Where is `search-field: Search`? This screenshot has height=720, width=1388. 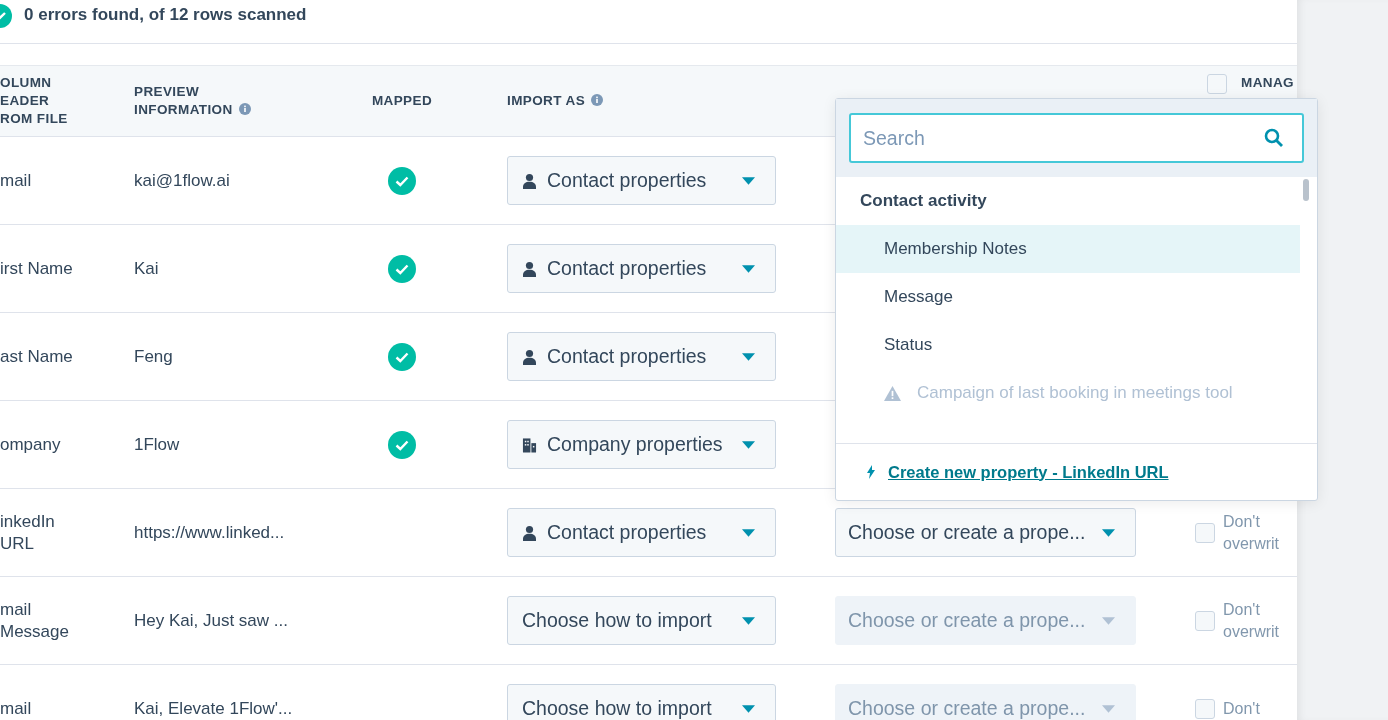
search-field: Search is located at coordinates (1076, 138).